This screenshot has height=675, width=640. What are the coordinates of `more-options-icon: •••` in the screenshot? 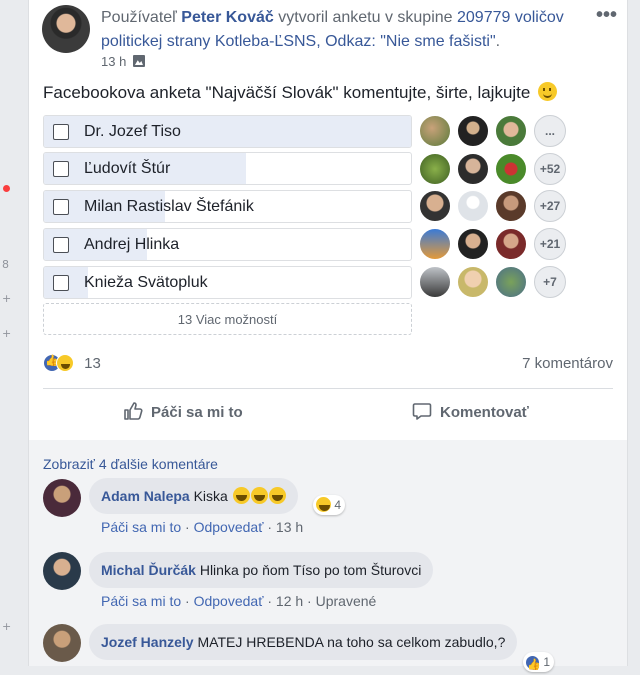 It's located at (606, 15).